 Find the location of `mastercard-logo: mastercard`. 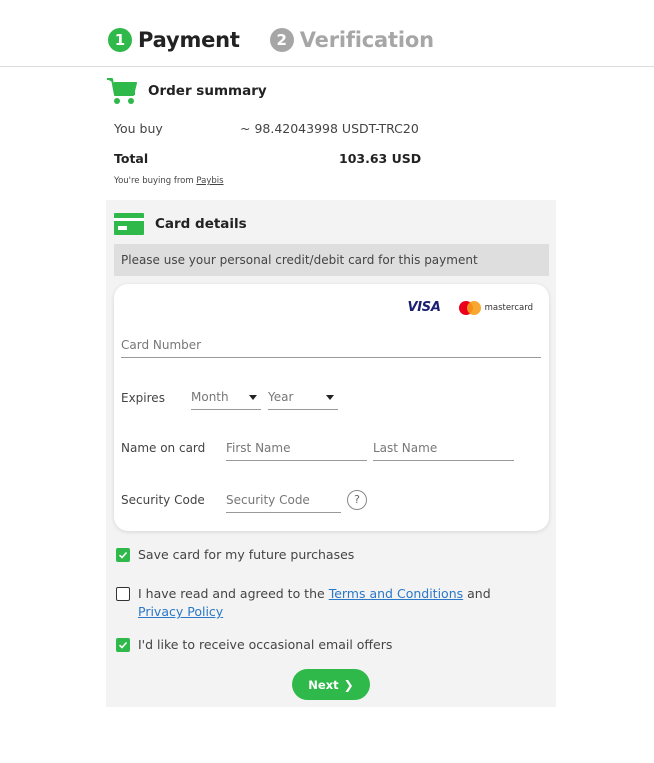

mastercard-logo: mastercard is located at coordinates (495, 307).